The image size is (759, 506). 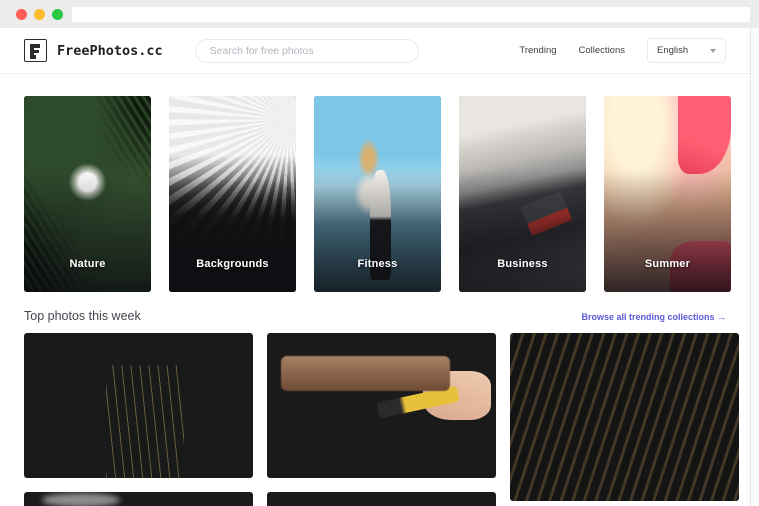 I want to click on category-card-label: Fitness, so click(x=377, y=264).